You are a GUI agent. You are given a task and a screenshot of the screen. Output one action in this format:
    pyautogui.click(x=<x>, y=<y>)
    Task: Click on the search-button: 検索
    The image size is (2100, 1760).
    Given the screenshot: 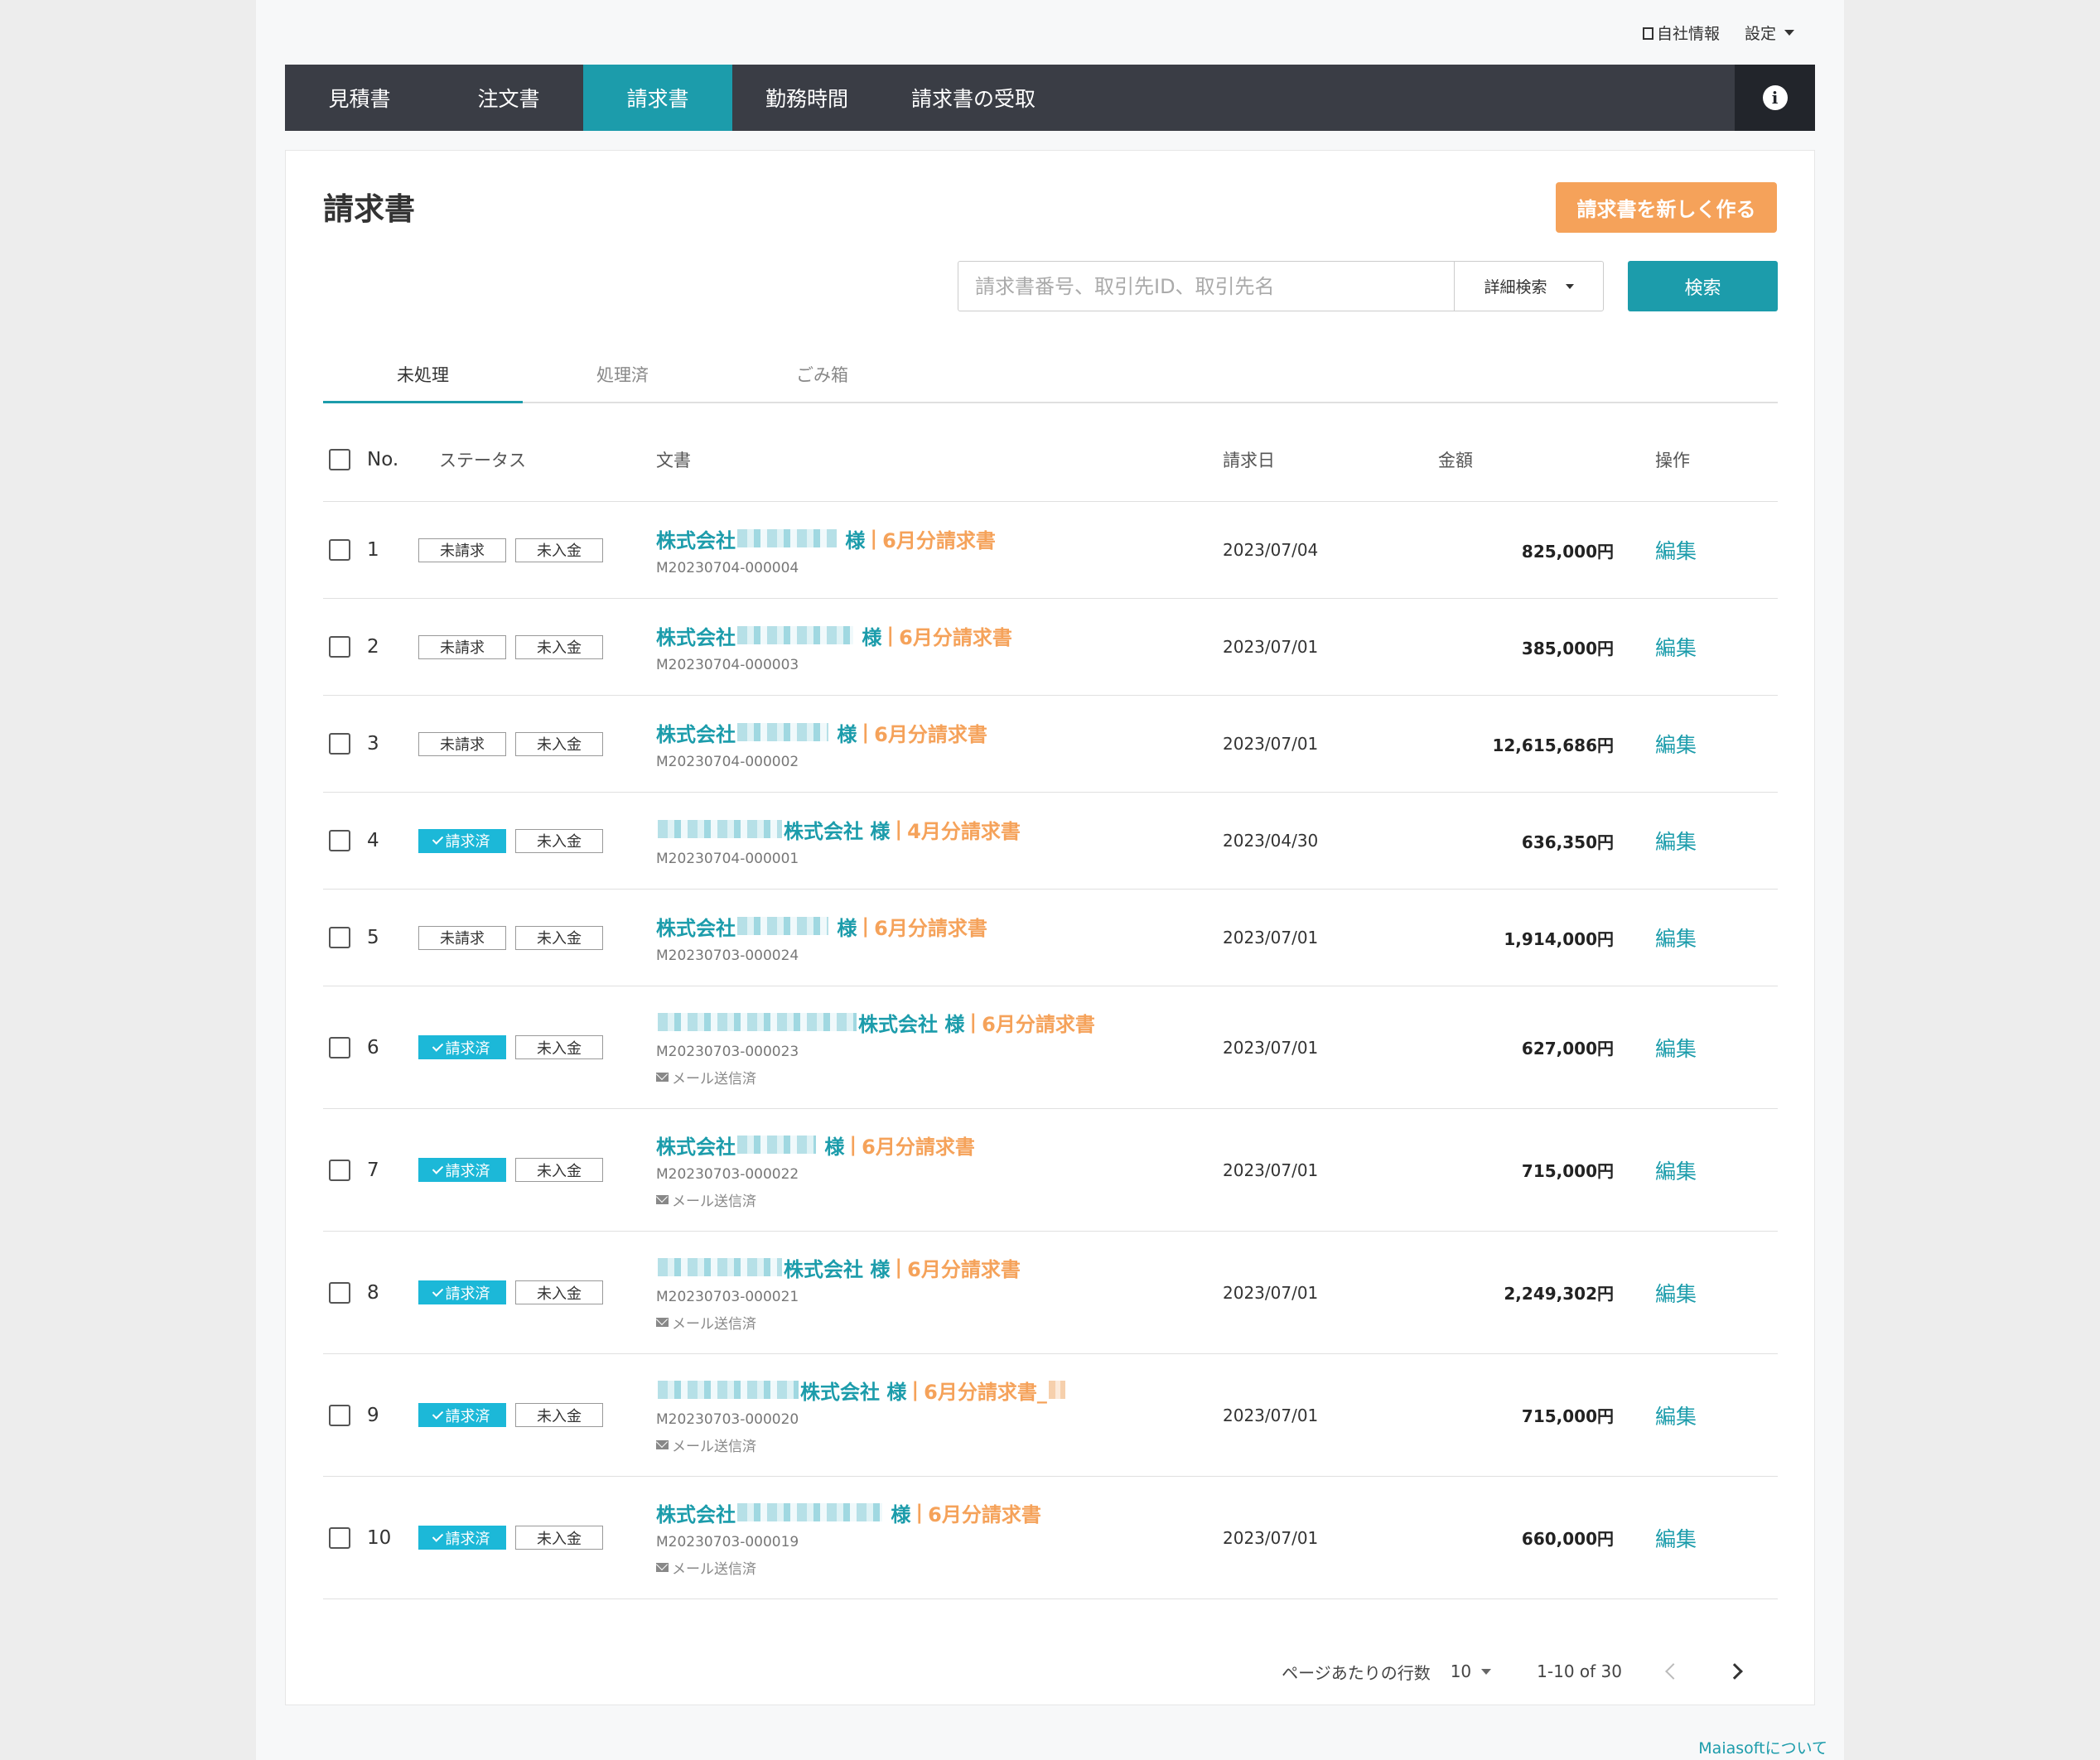 What is the action you would take?
    pyautogui.click(x=1703, y=286)
    